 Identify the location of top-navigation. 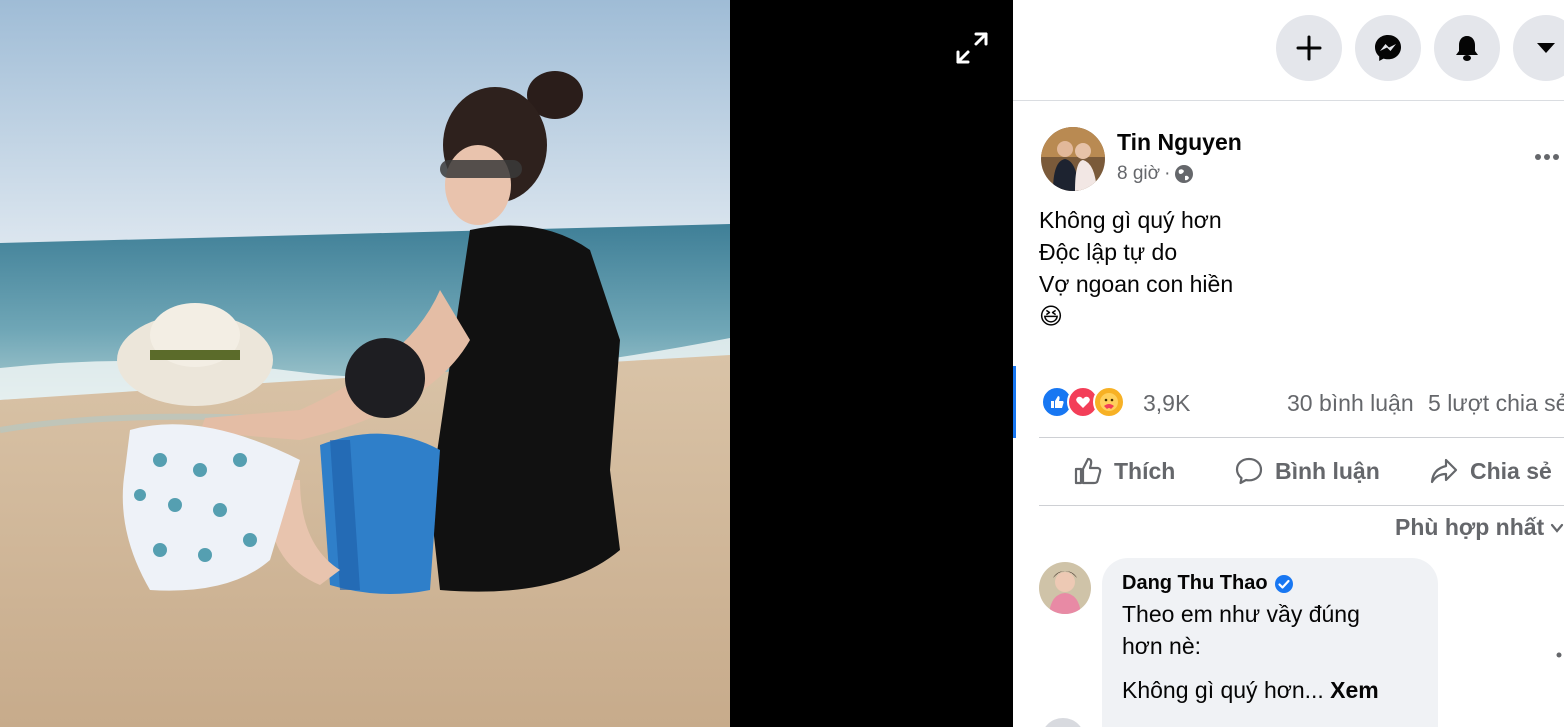
(1288, 50).